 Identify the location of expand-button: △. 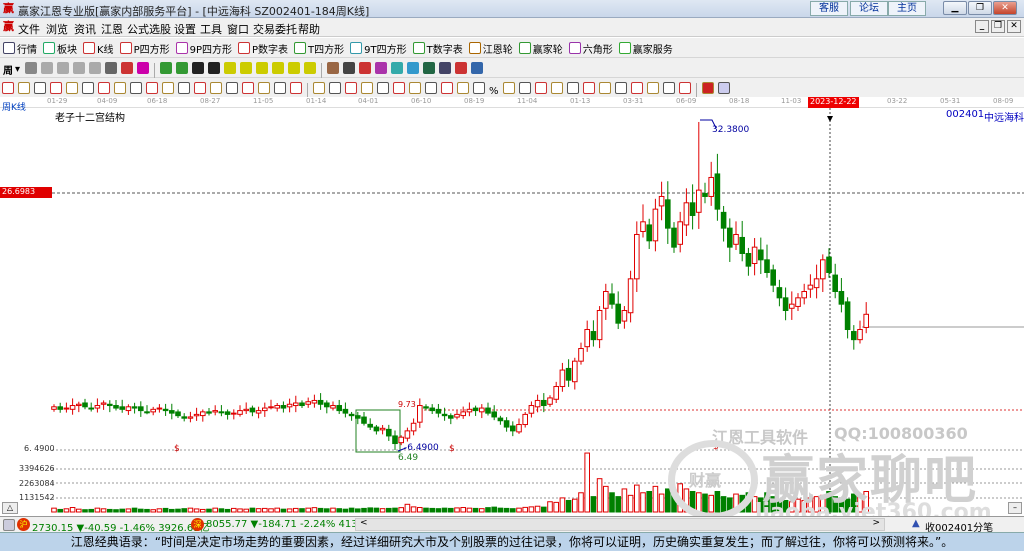
(10, 508).